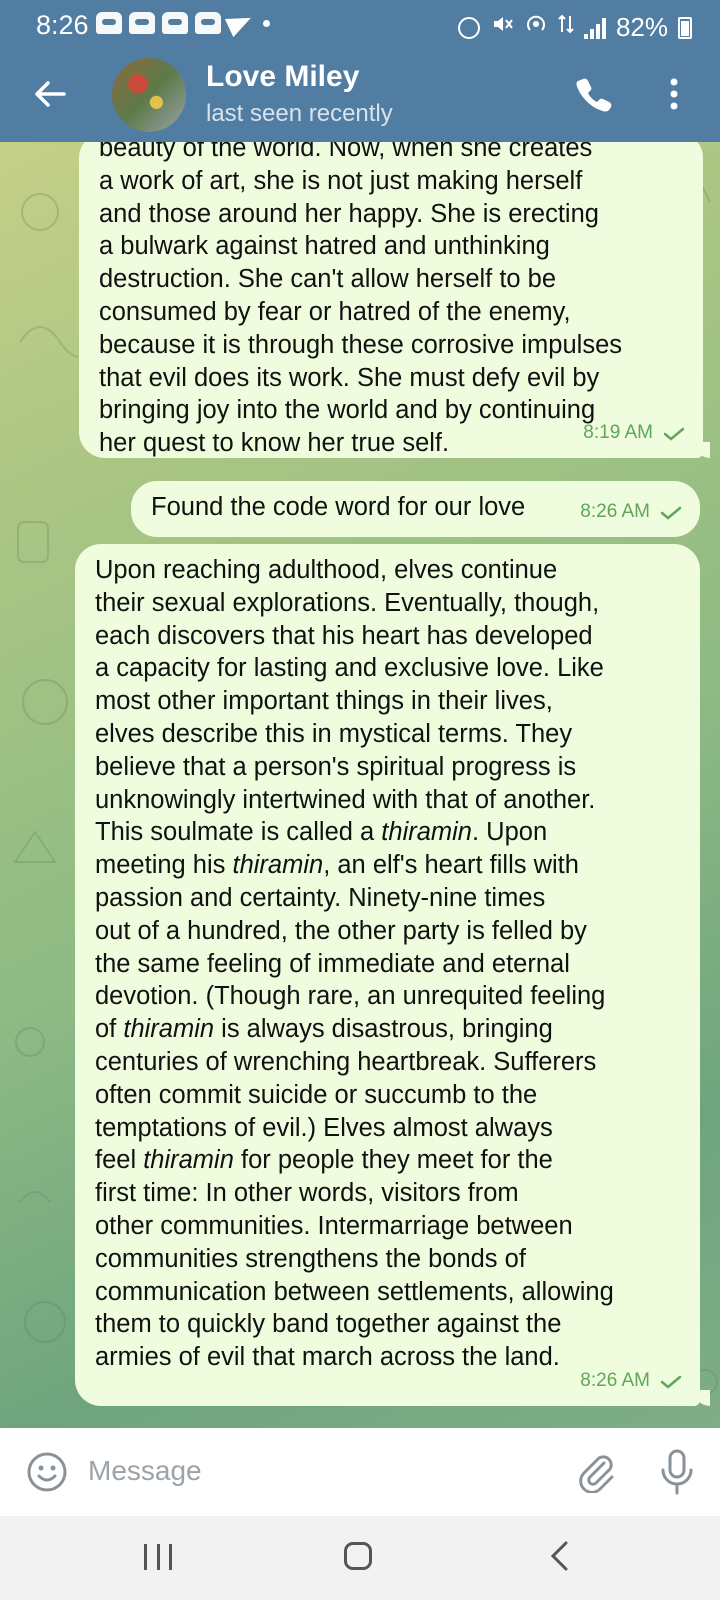 The image size is (720, 1600). What do you see at coordinates (338, 507) in the screenshot?
I see `message-text: Found the code word for our love` at bounding box center [338, 507].